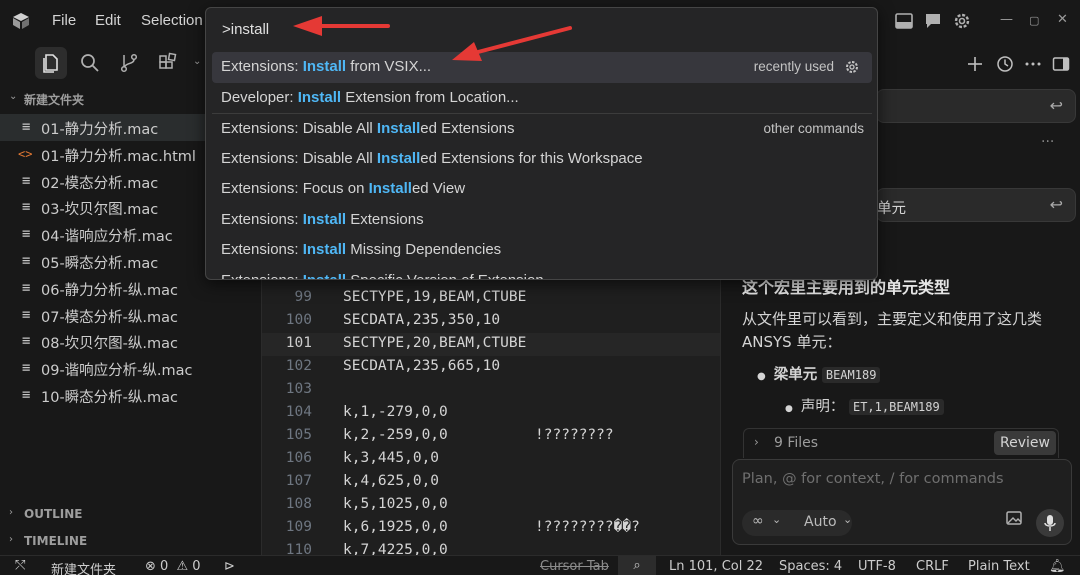 The height and width of the screenshot is (575, 1080). Describe the element at coordinates (820, 522) in the screenshot. I see `mode-label: Auto` at that location.